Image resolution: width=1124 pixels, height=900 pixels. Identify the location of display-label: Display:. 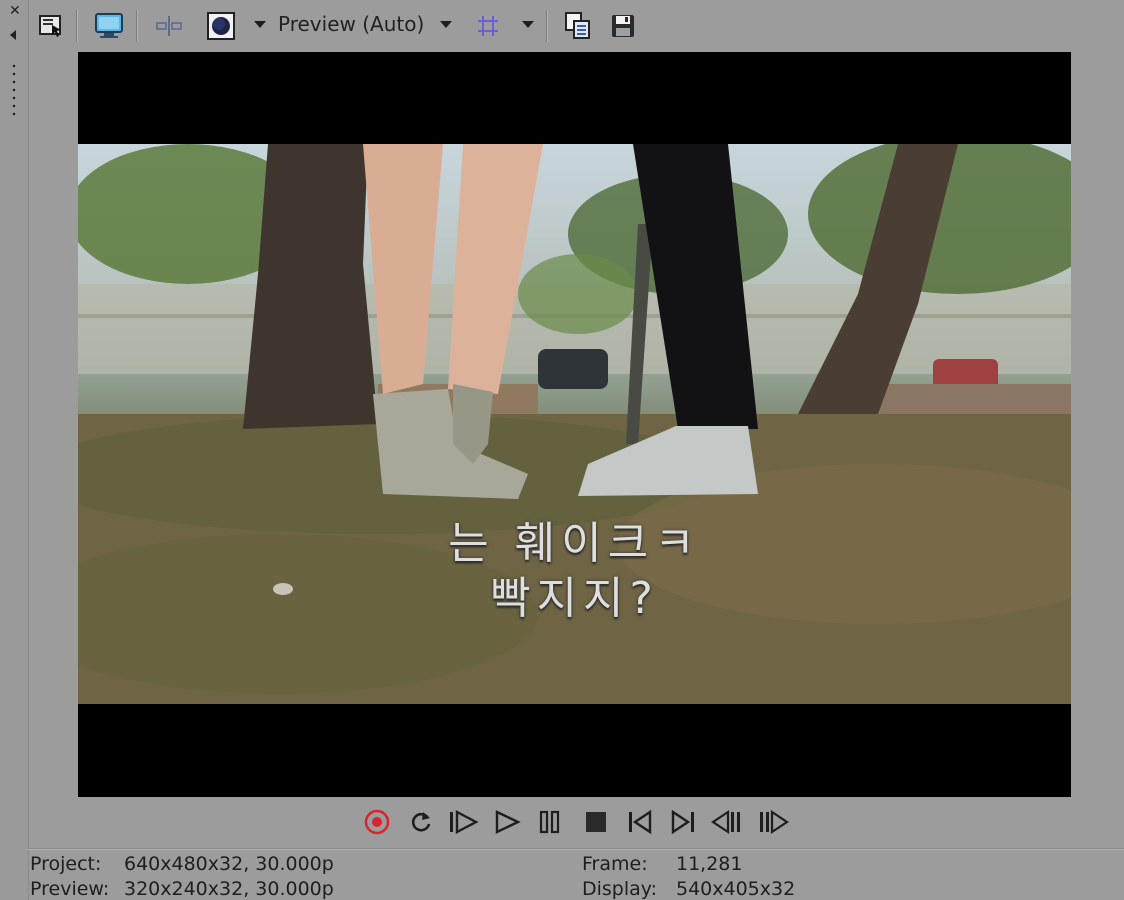
(620, 889).